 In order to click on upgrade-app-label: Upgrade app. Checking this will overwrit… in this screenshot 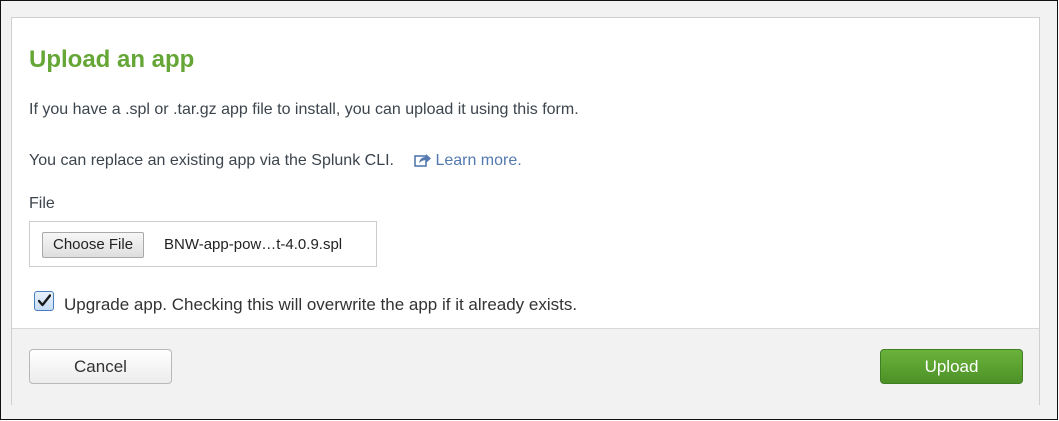, I will do `click(321, 304)`.